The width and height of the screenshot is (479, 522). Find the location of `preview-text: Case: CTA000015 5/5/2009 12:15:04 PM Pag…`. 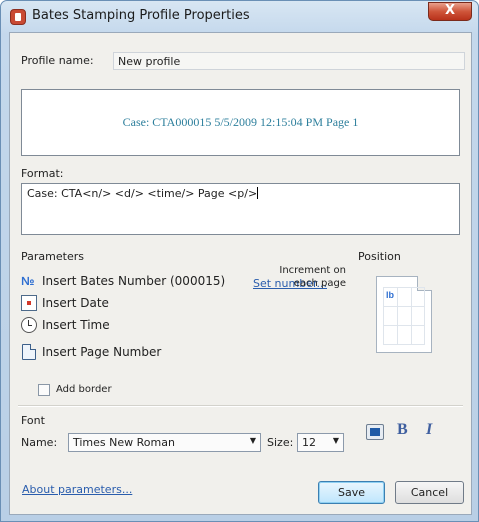

preview-text: Case: CTA000015 5/5/2009 12:15:04 PM Pag… is located at coordinates (240, 122).